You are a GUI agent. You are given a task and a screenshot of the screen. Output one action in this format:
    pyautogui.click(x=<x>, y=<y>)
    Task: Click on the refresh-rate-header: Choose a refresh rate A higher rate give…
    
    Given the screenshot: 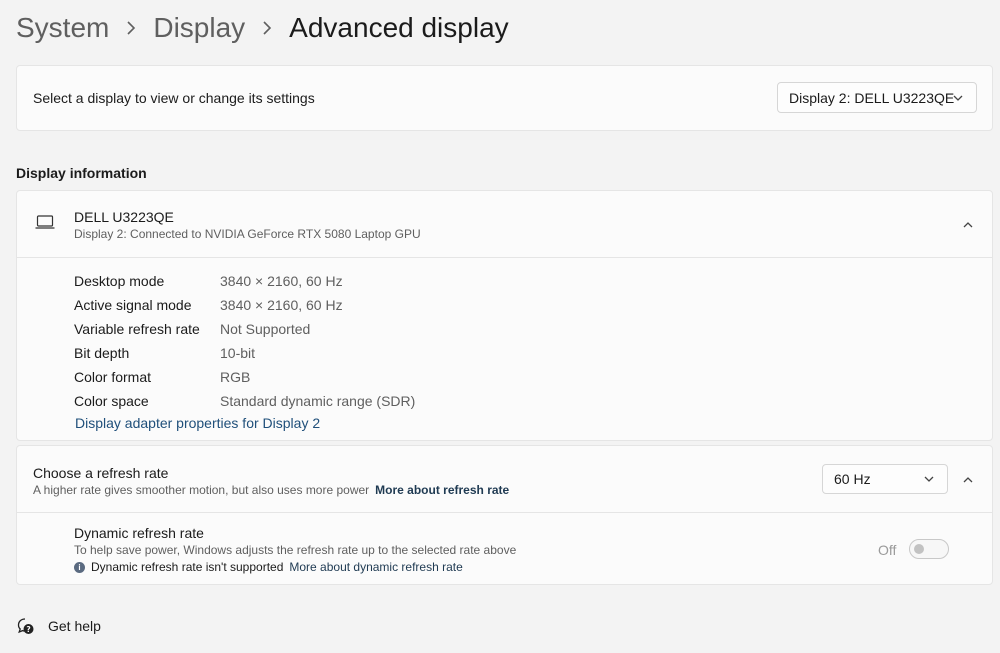 What is the action you would take?
    pyautogui.click(x=504, y=479)
    